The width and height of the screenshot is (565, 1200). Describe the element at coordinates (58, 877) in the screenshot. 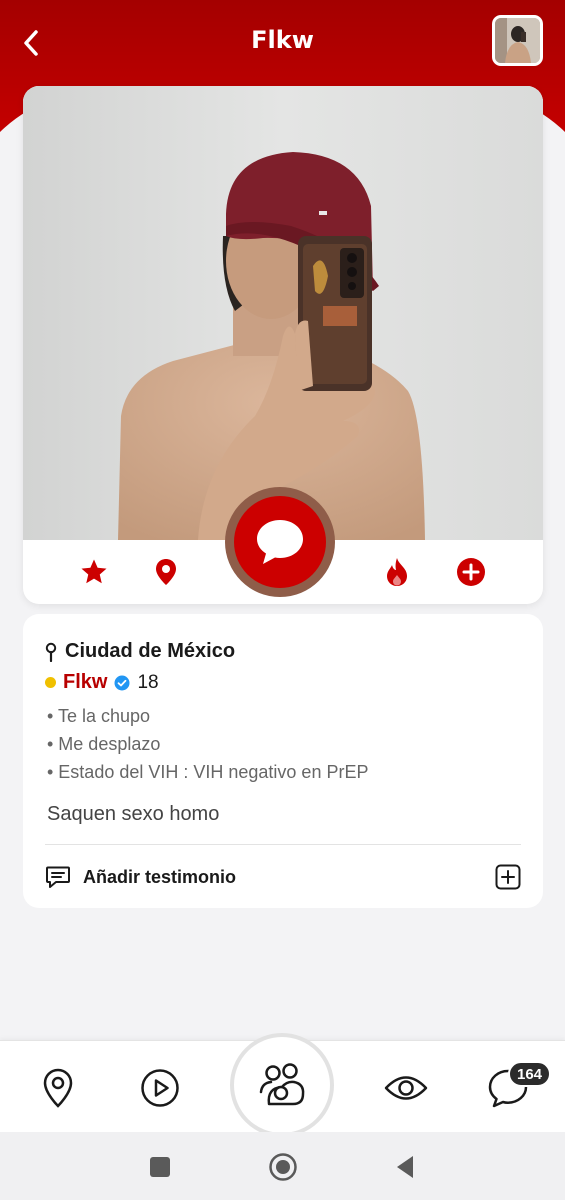

I see `comment-icon` at that location.